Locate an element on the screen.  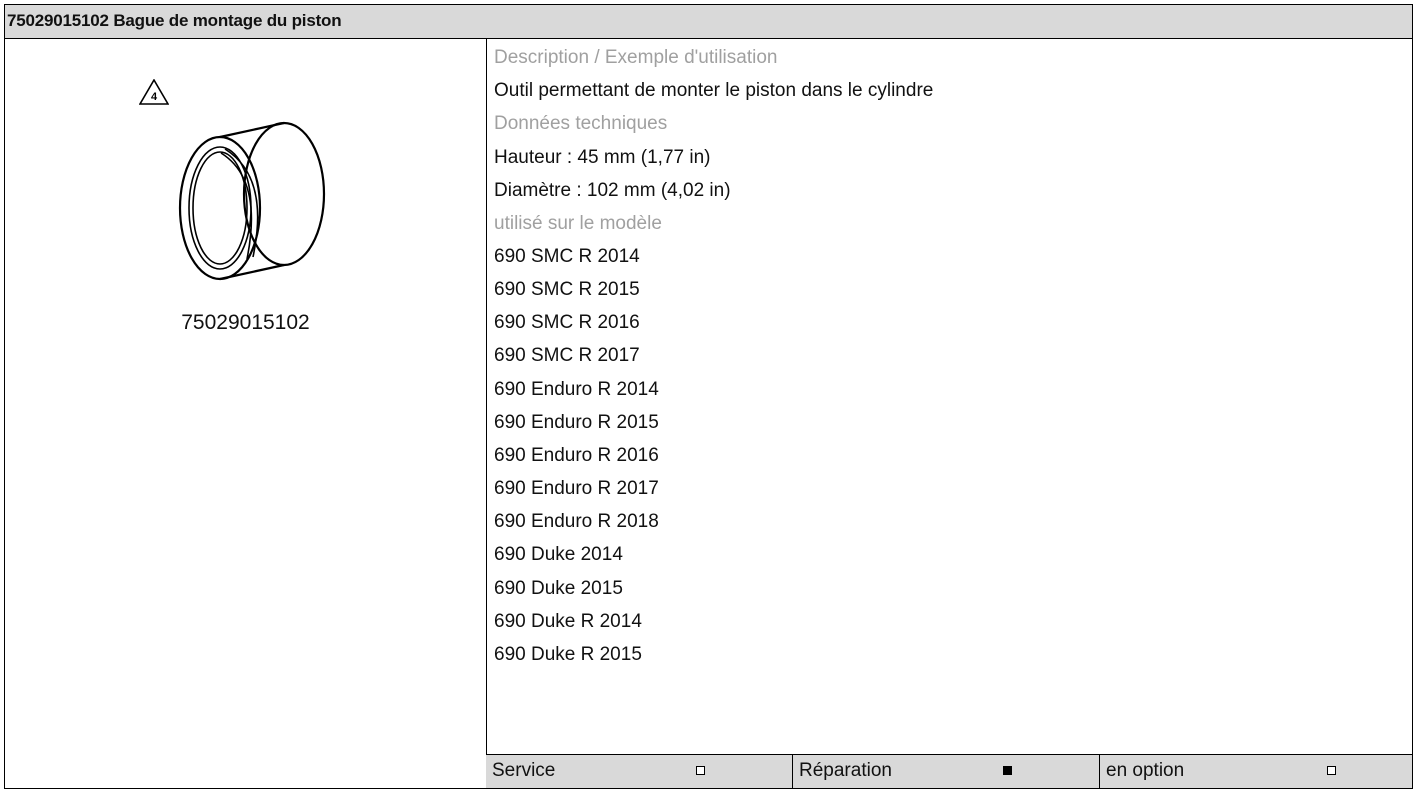
category-optional: en option is located at coordinates (1256, 771).